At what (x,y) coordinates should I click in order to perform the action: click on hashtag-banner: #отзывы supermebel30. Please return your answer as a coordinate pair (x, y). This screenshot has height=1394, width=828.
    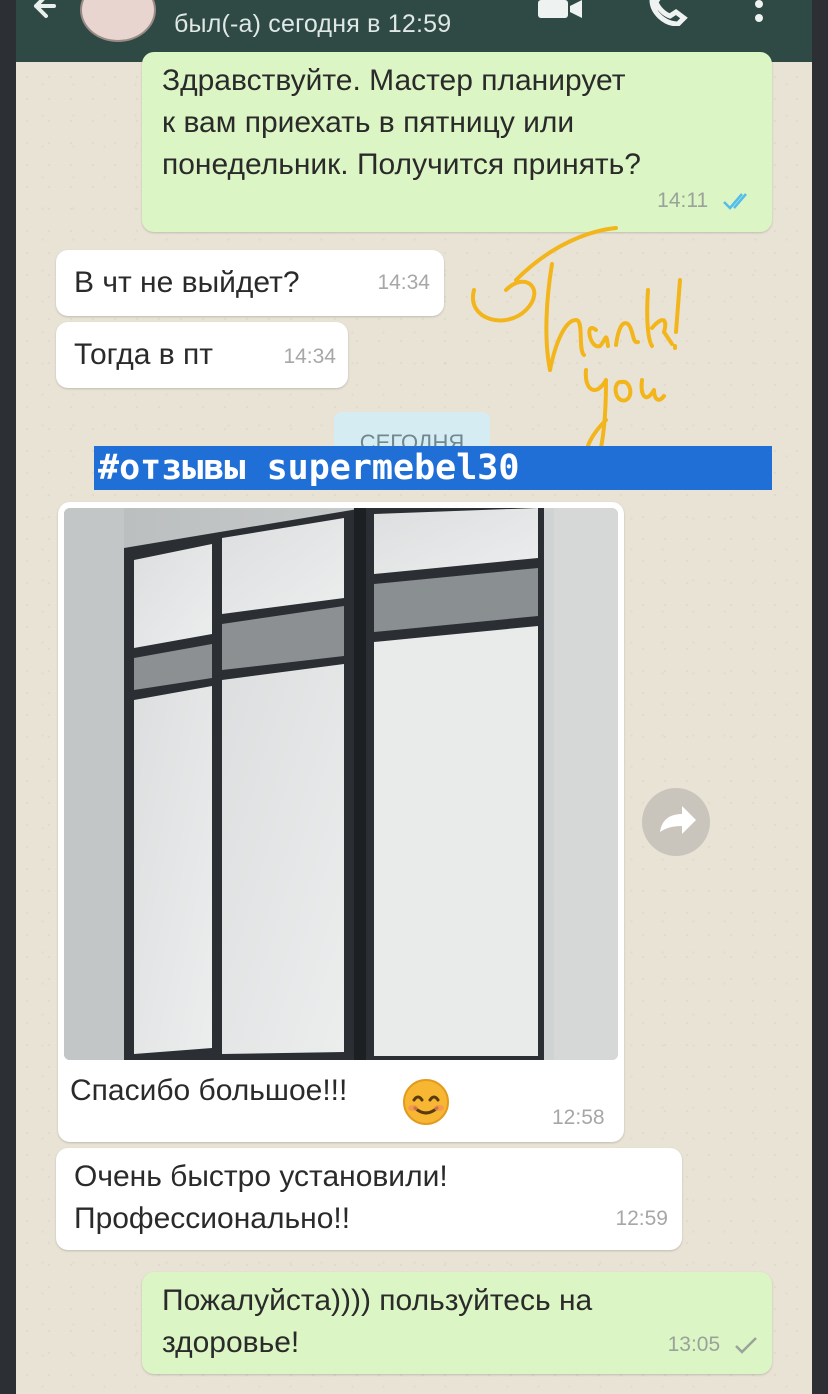
    Looking at the image, I should click on (433, 468).